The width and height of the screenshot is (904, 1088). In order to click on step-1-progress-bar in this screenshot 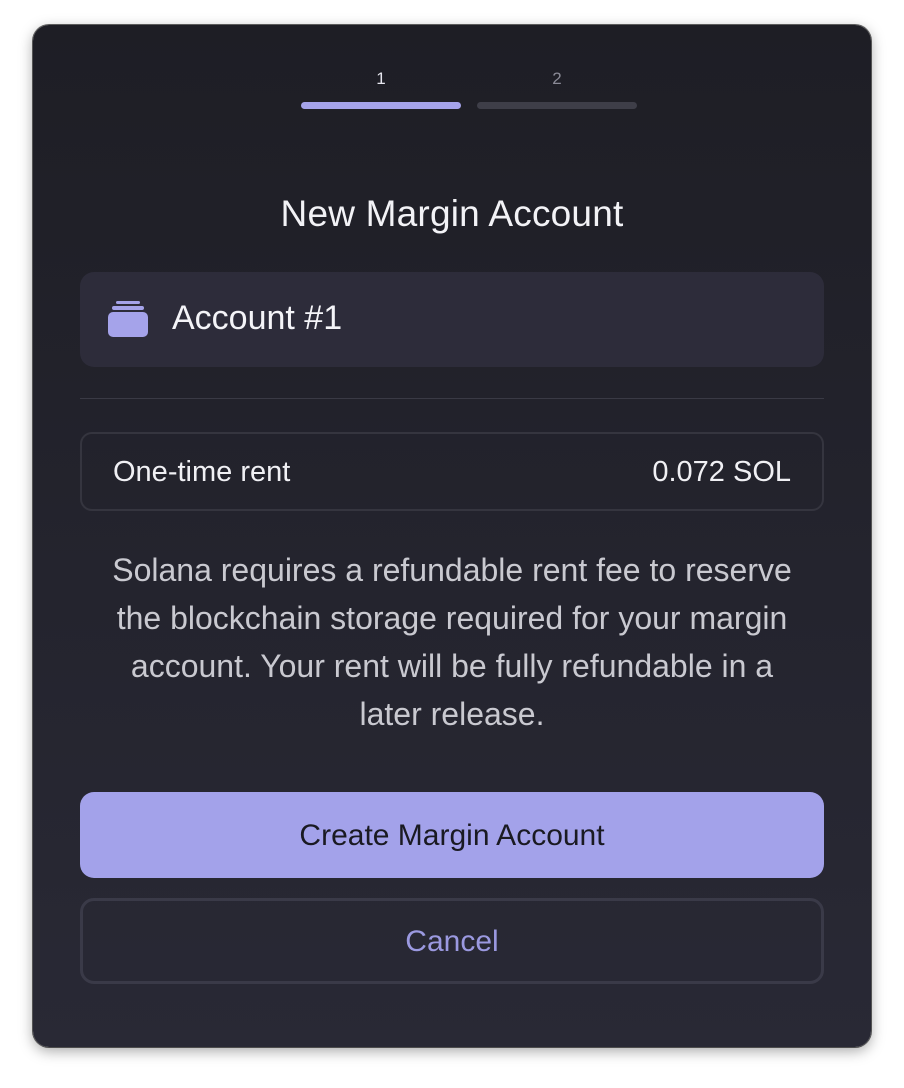, I will do `click(381, 105)`.